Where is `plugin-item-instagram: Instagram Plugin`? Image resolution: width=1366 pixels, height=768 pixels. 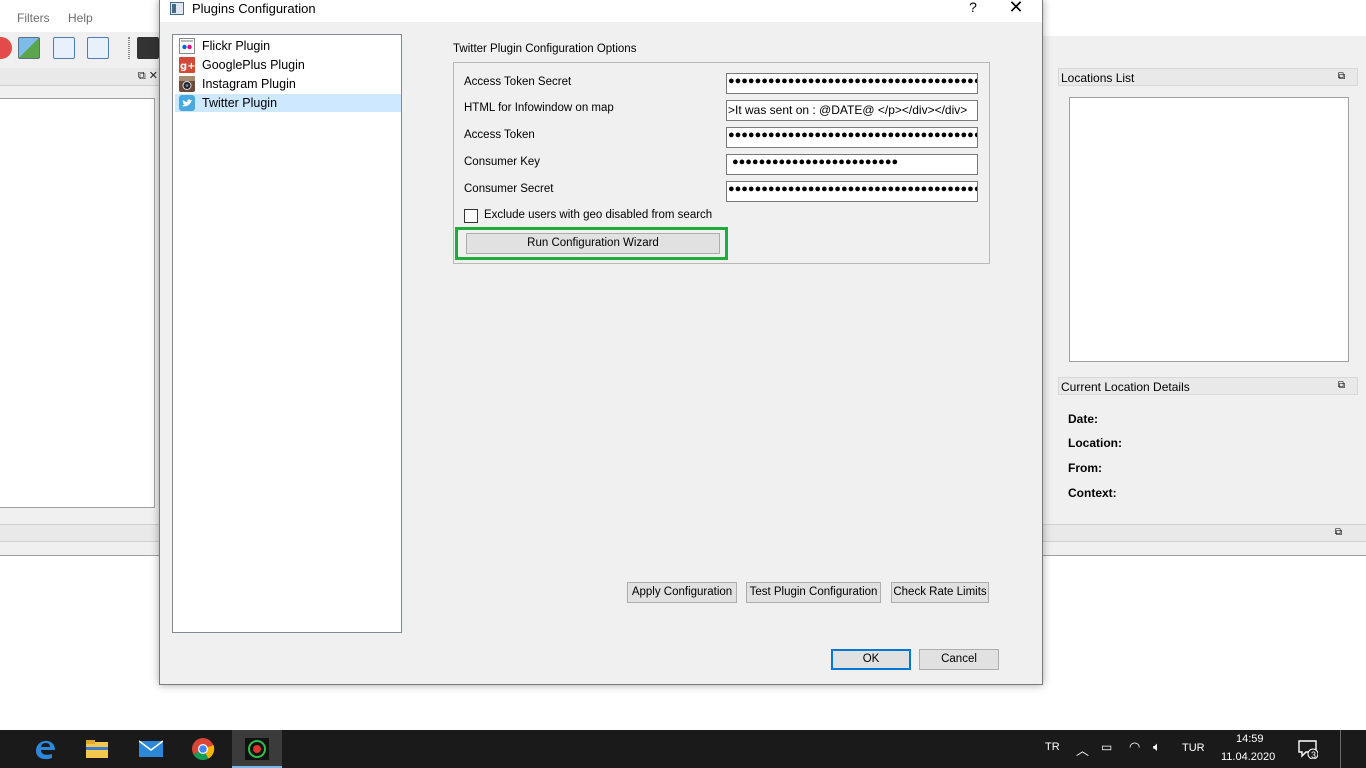
plugin-item-instagram: Instagram Plugin is located at coordinates (288, 84).